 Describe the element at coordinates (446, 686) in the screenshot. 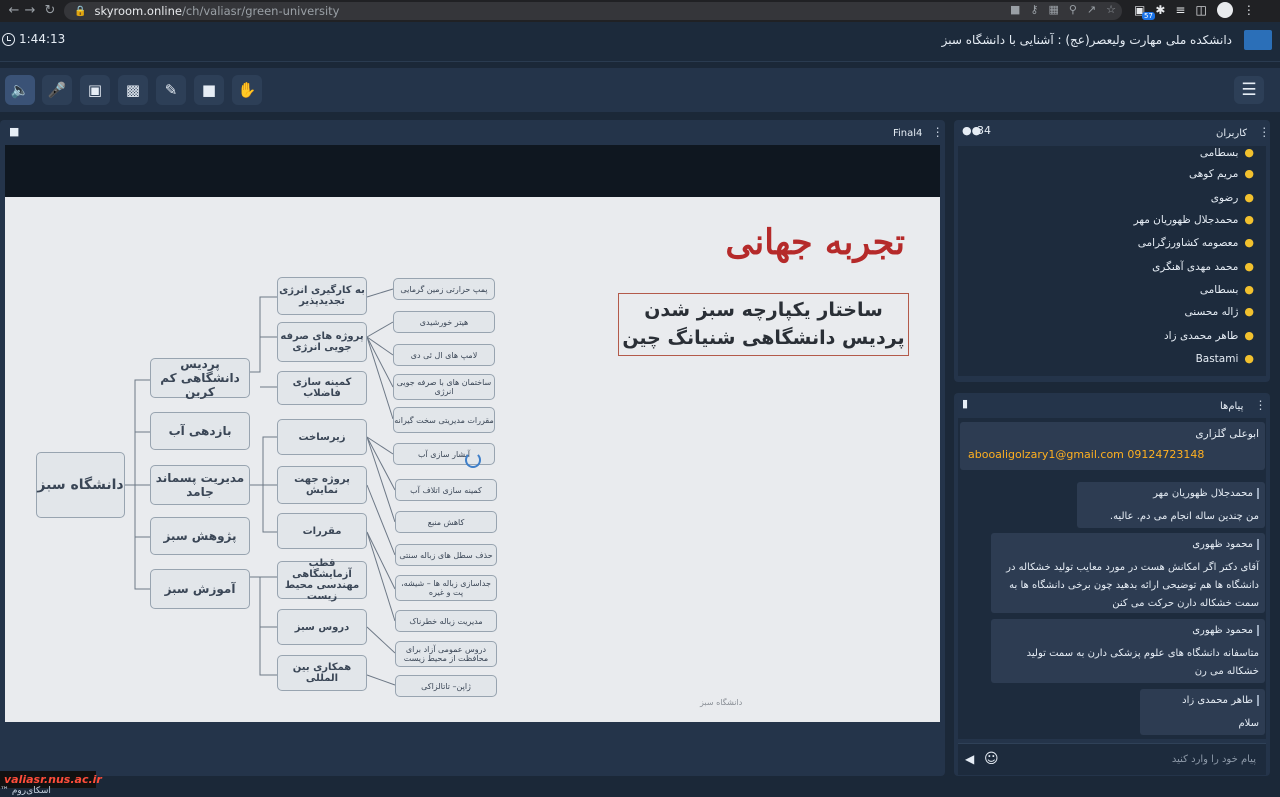

I see `mindmap-node-l3: ژاپن– تاتالزاکی` at that location.